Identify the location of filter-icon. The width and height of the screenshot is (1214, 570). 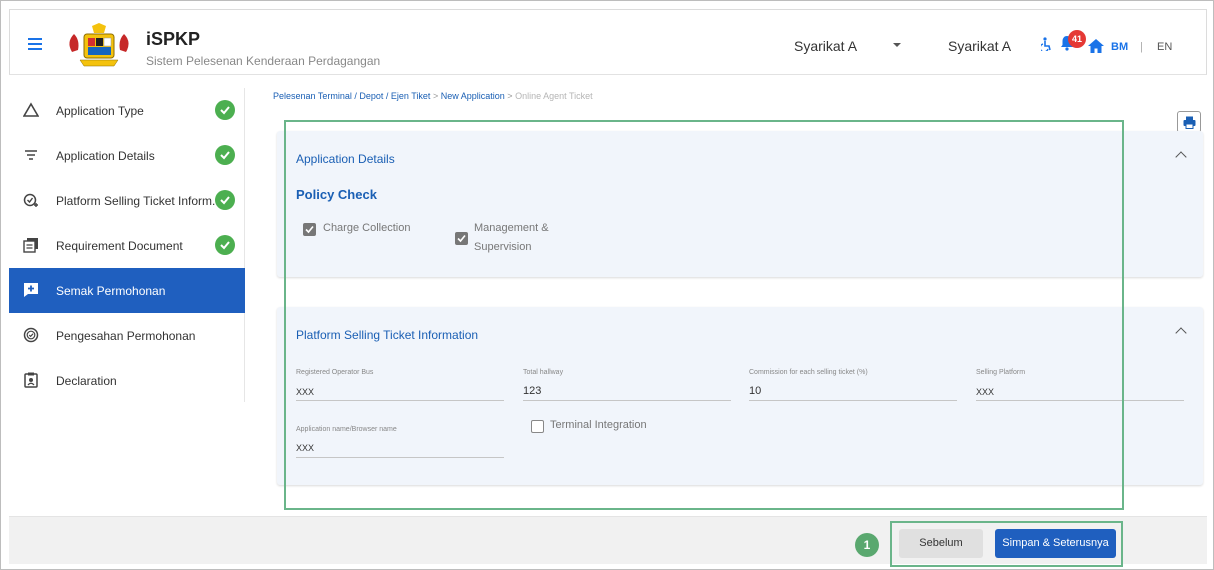
(31, 155).